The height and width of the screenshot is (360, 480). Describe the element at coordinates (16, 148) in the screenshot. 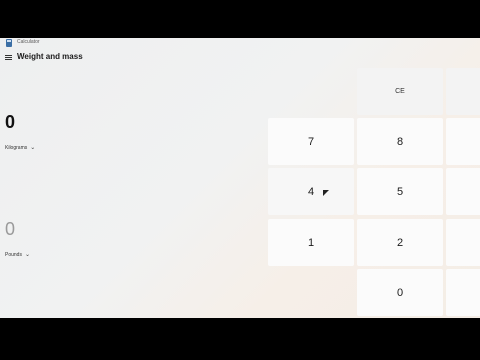

I see `from-unit-label: Kilograms` at that location.